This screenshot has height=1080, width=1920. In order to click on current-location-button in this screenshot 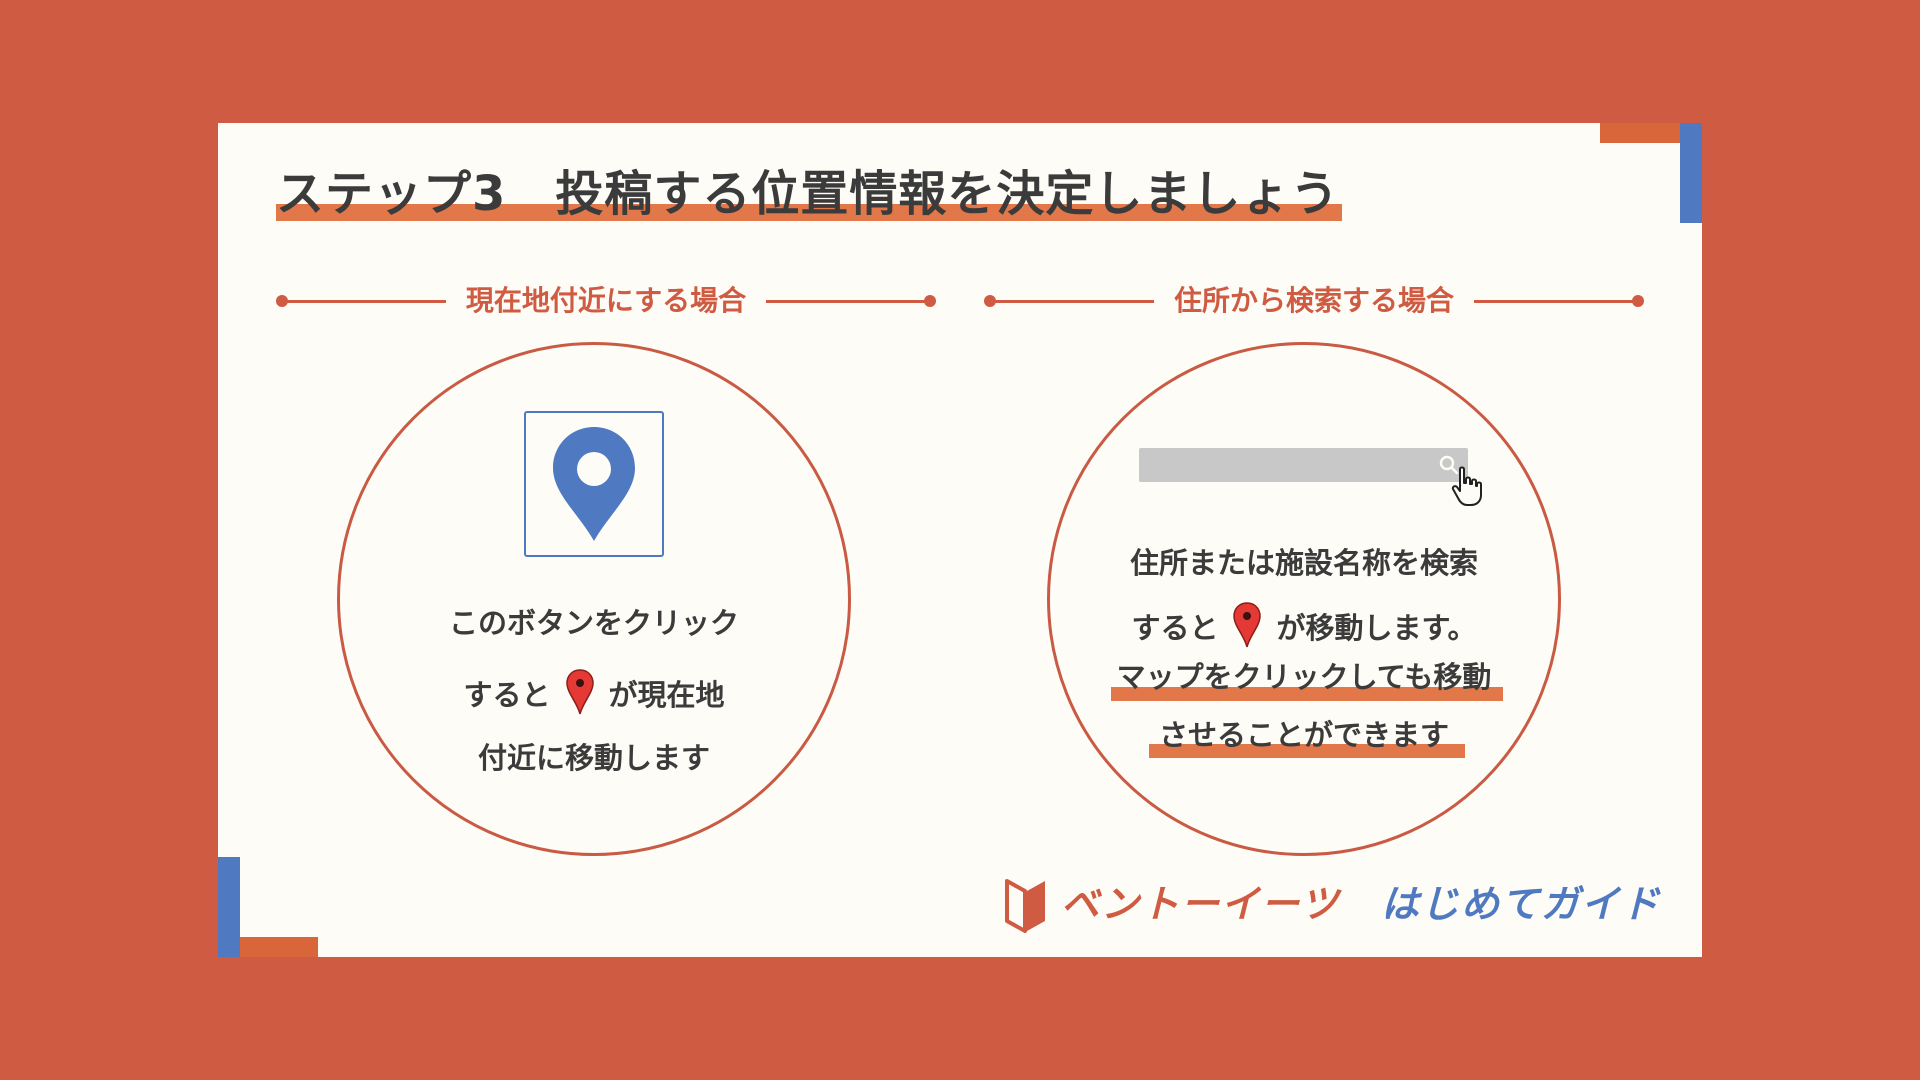, I will do `click(594, 484)`.